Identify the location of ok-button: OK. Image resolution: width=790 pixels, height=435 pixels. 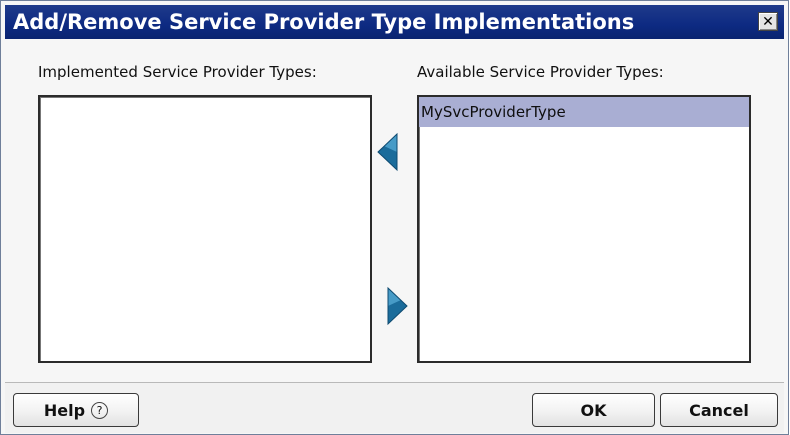
(593, 410).